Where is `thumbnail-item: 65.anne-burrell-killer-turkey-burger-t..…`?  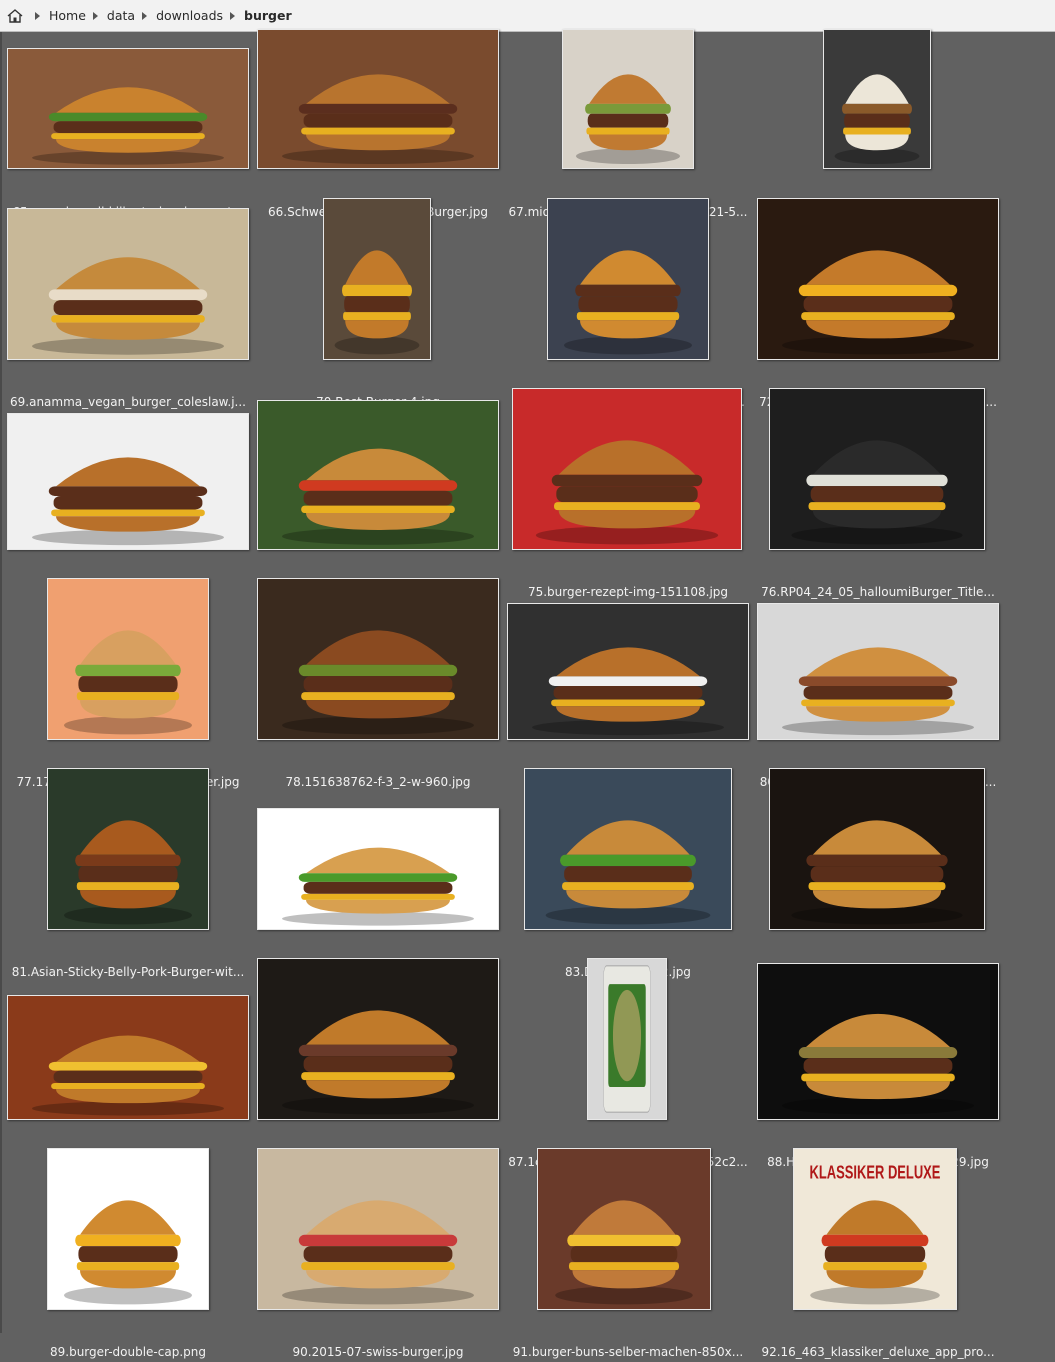 thumbnail-item: 65.anne-burrell-killer-turkey-burger-t..… is located at coordinates (128, 127).